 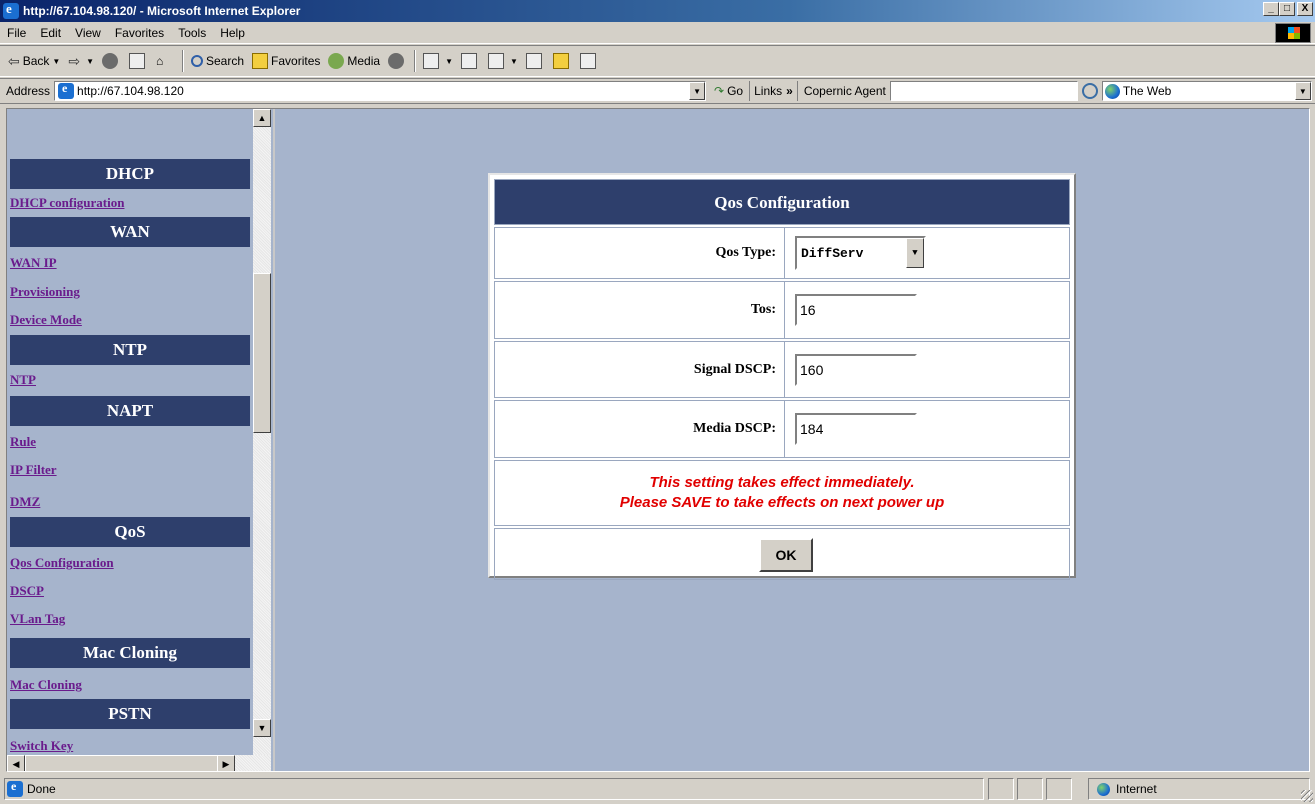 I want to click on status-cell, so click(x=1059, y=789).